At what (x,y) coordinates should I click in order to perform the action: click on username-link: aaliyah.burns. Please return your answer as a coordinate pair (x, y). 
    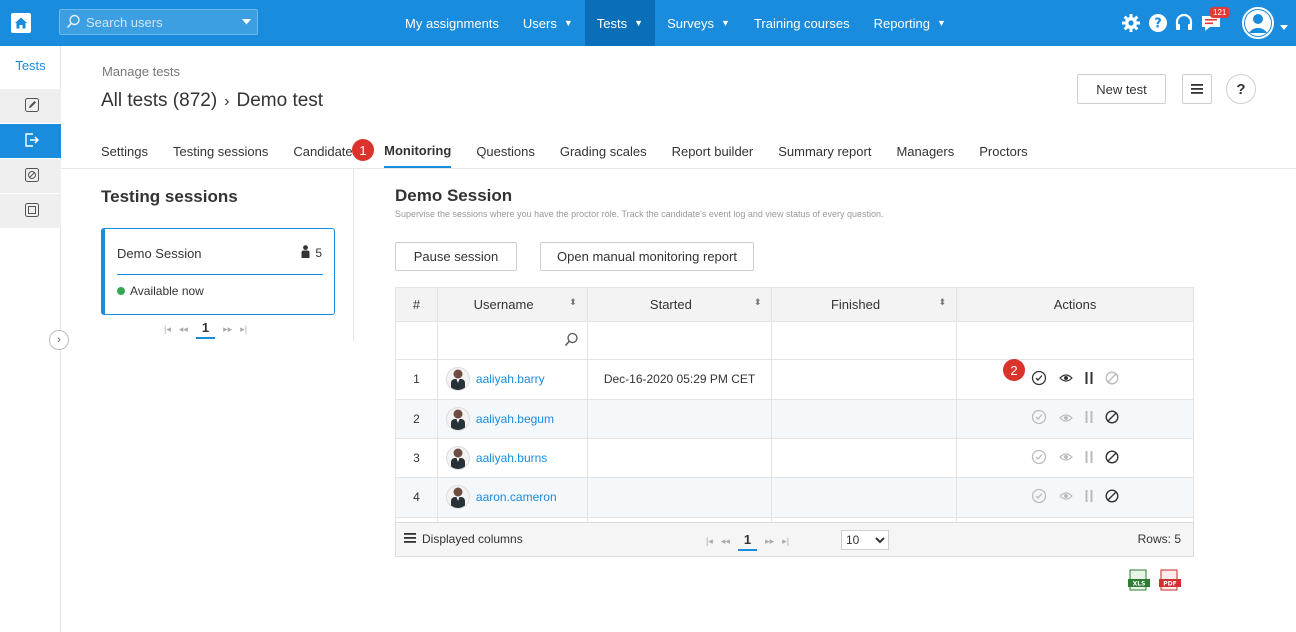
    Looking at the image, I should click on (512, 458).